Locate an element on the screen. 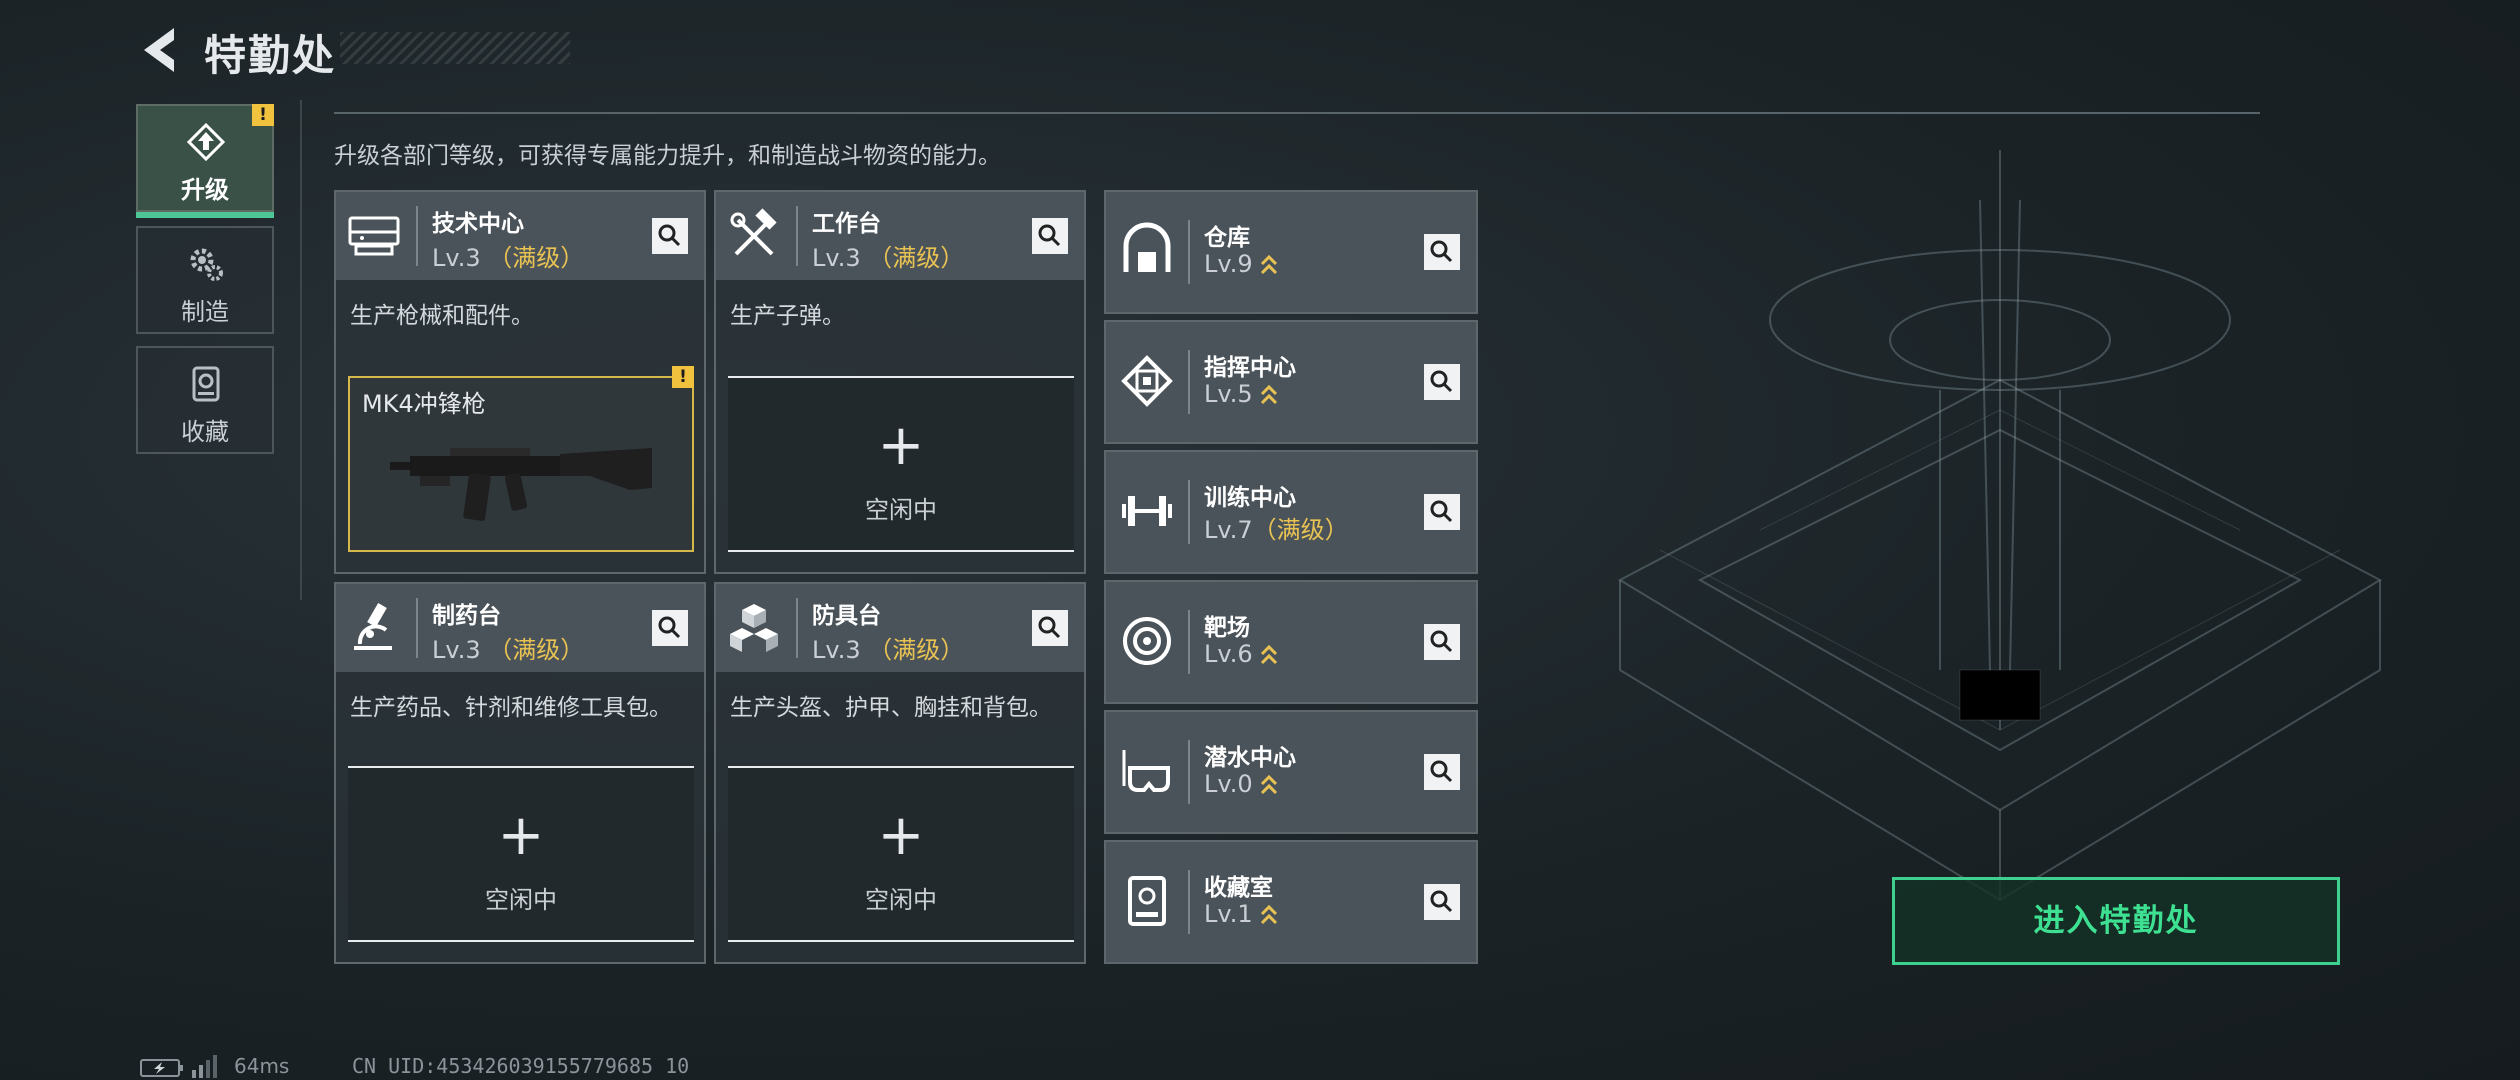 The height and width of the screenshot is (1080, 2520). facility-level: Lv.1 is located at coordinates (1241, 914).